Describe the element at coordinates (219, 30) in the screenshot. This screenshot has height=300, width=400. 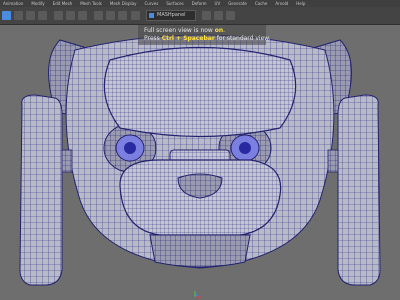
I see `hud-line1-highlight: on` at that location.